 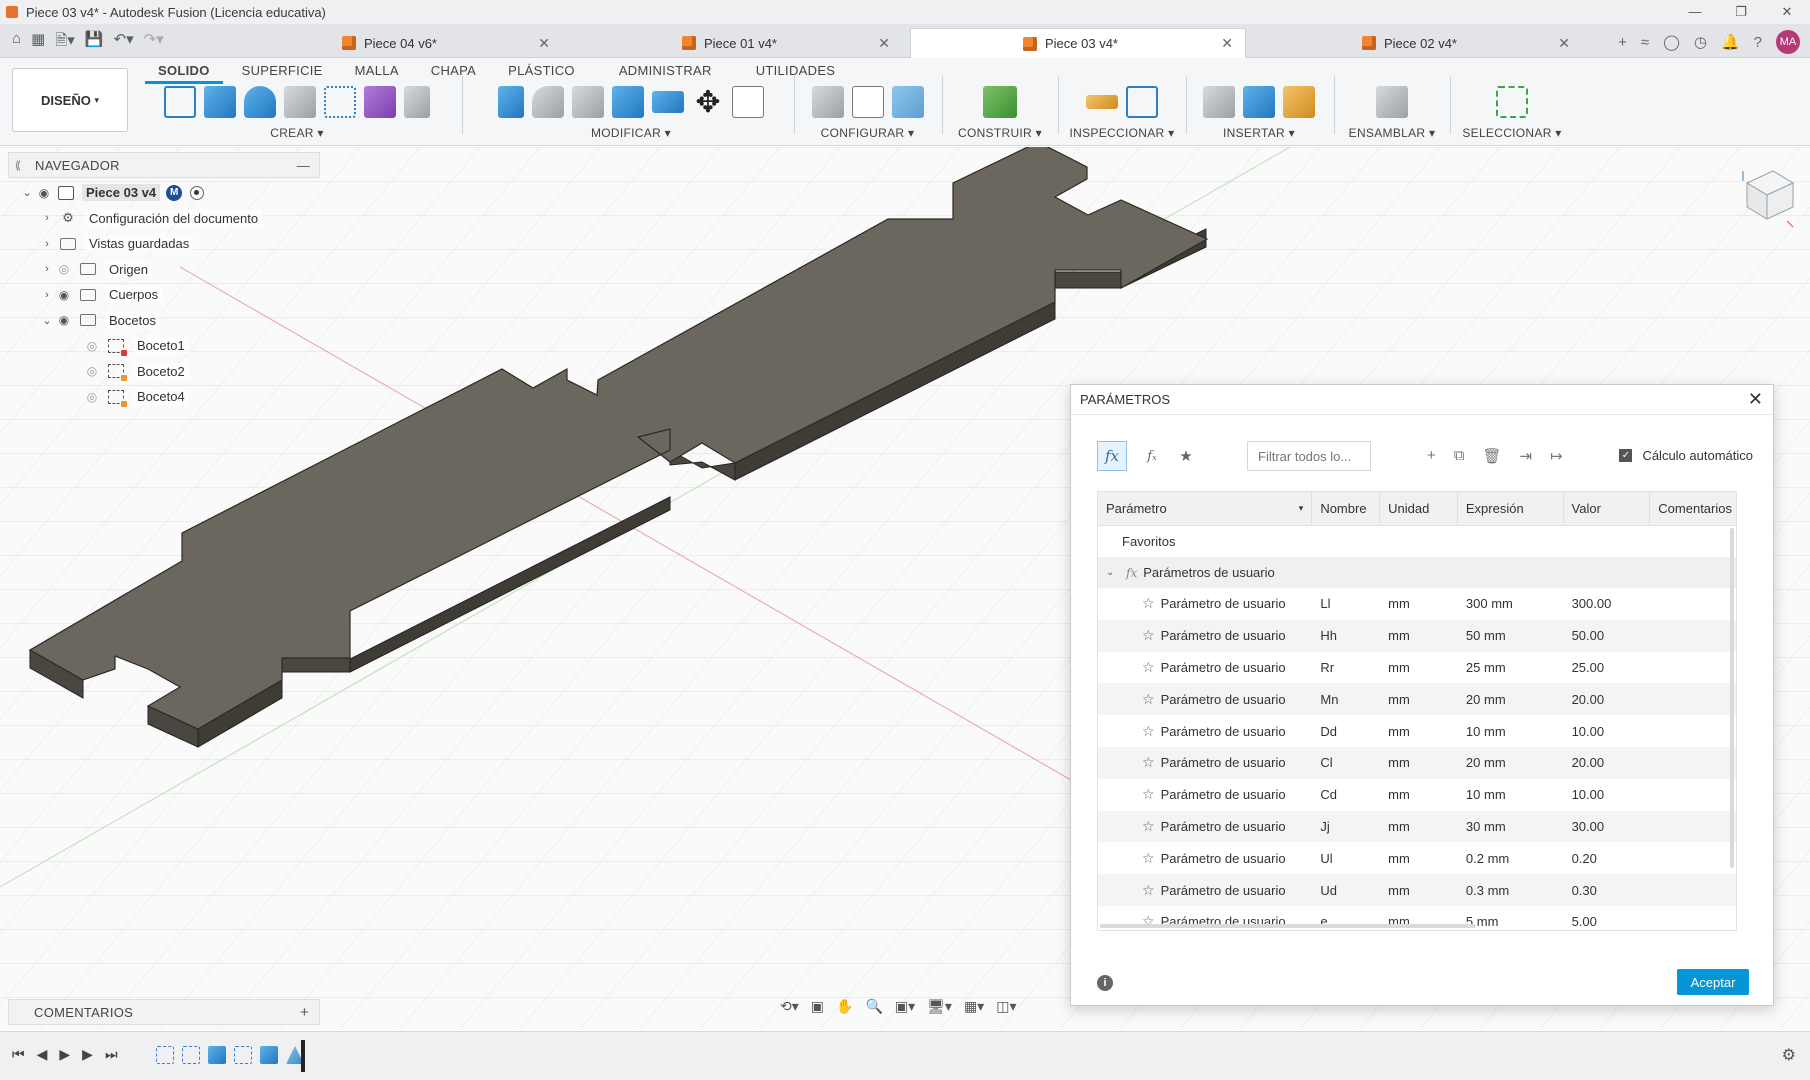 I want to click on timeline-marker, so click(x=303, y=1056).